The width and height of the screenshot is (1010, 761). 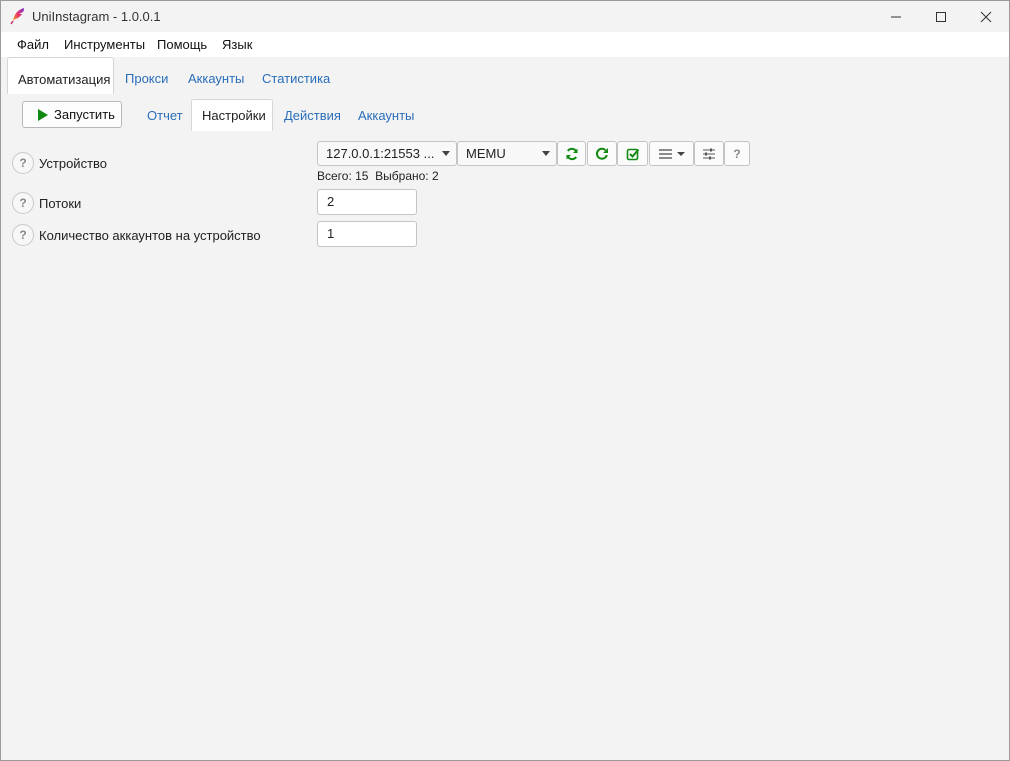 I want to click on subtab-settings: Настройки, so click(x=232, y=115).